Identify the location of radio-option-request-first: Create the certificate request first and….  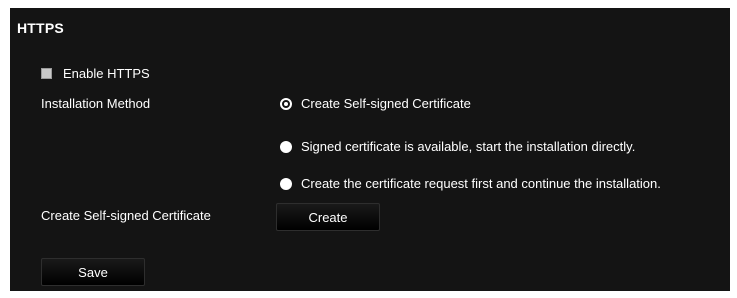
(470, 183).